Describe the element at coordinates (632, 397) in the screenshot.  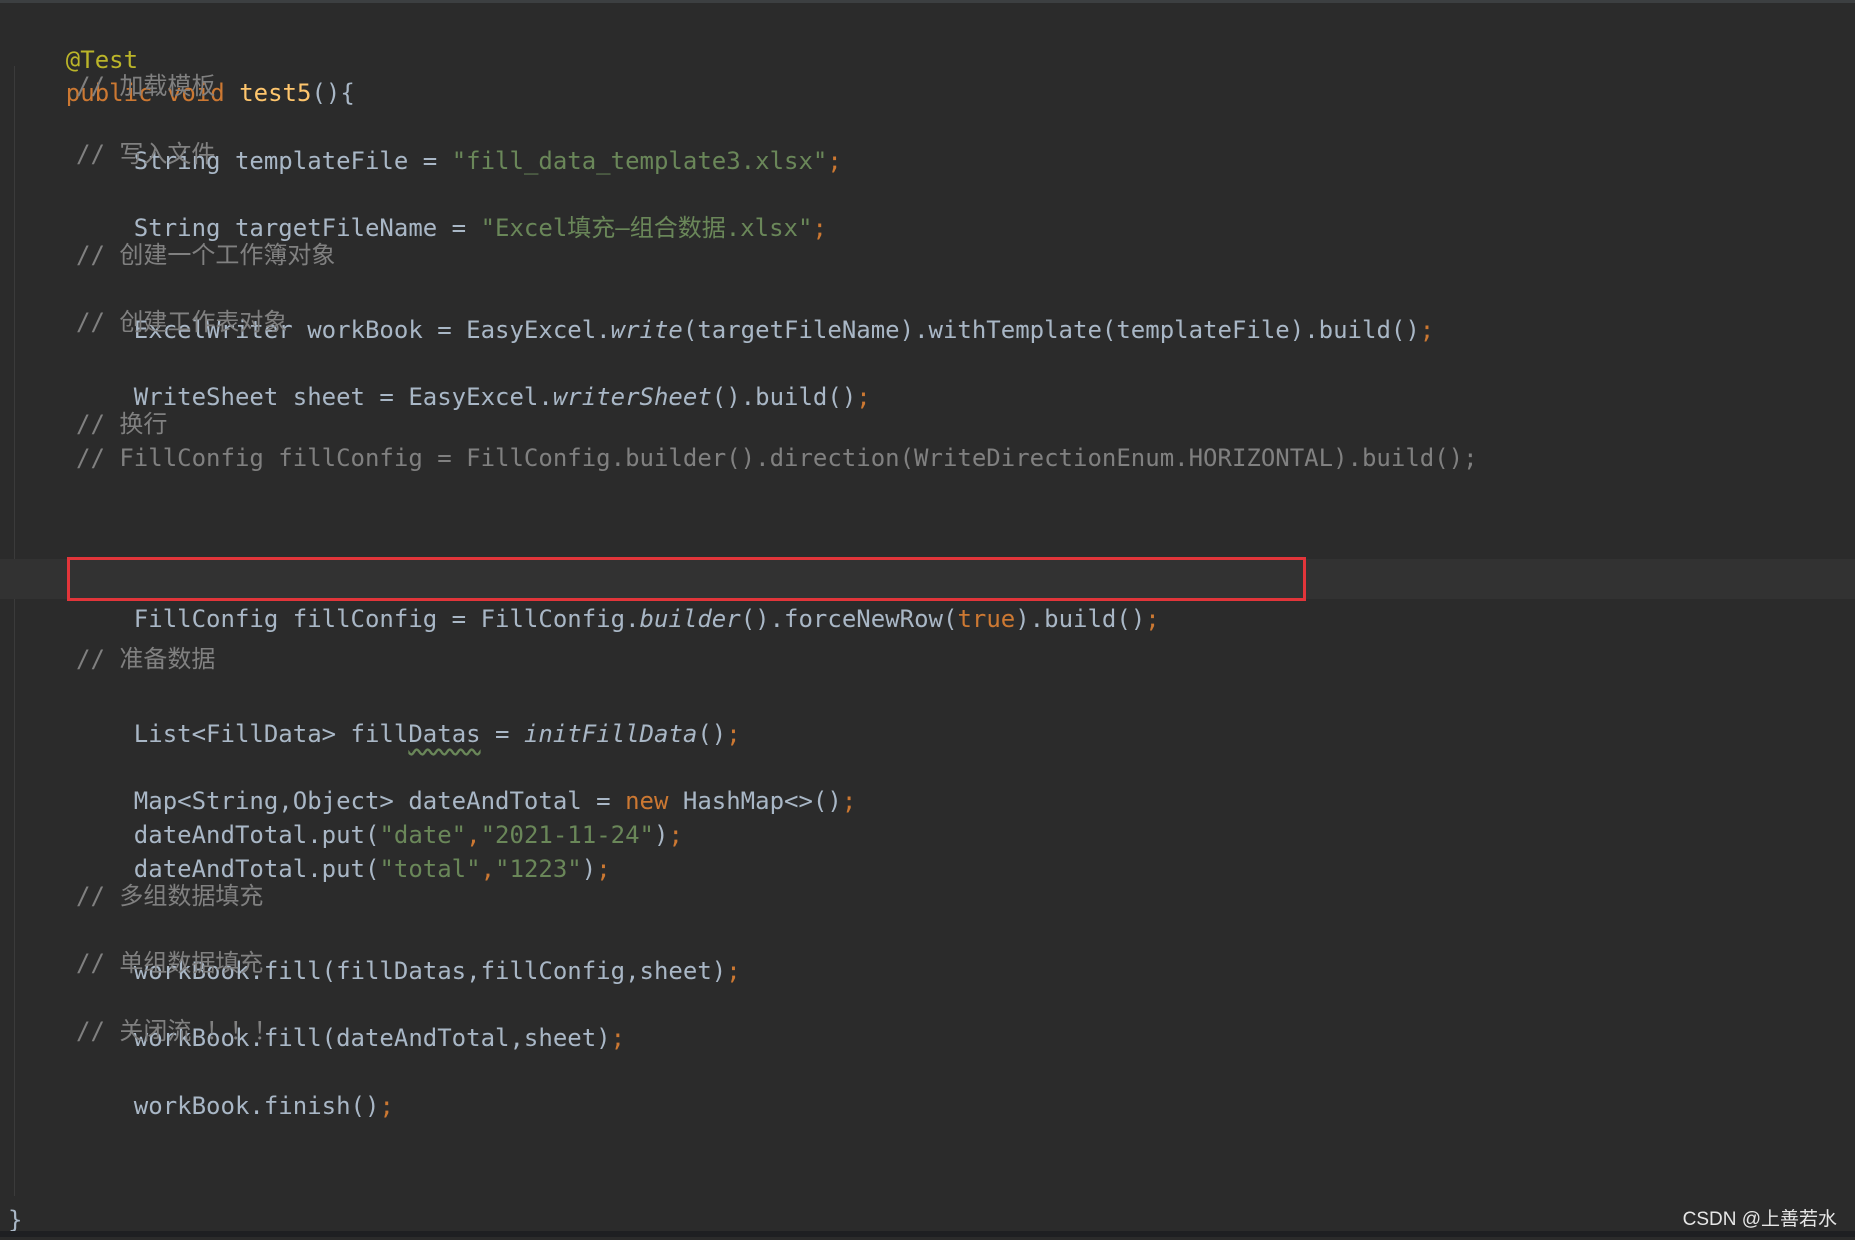
I see `sheet-writer-method: writerSheet` at that location.